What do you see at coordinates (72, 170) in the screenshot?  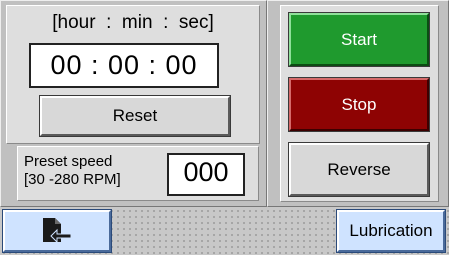 I see `preset-speed-label: Preset speed [30 -280 RPM]` at bounding box center [72, 170].